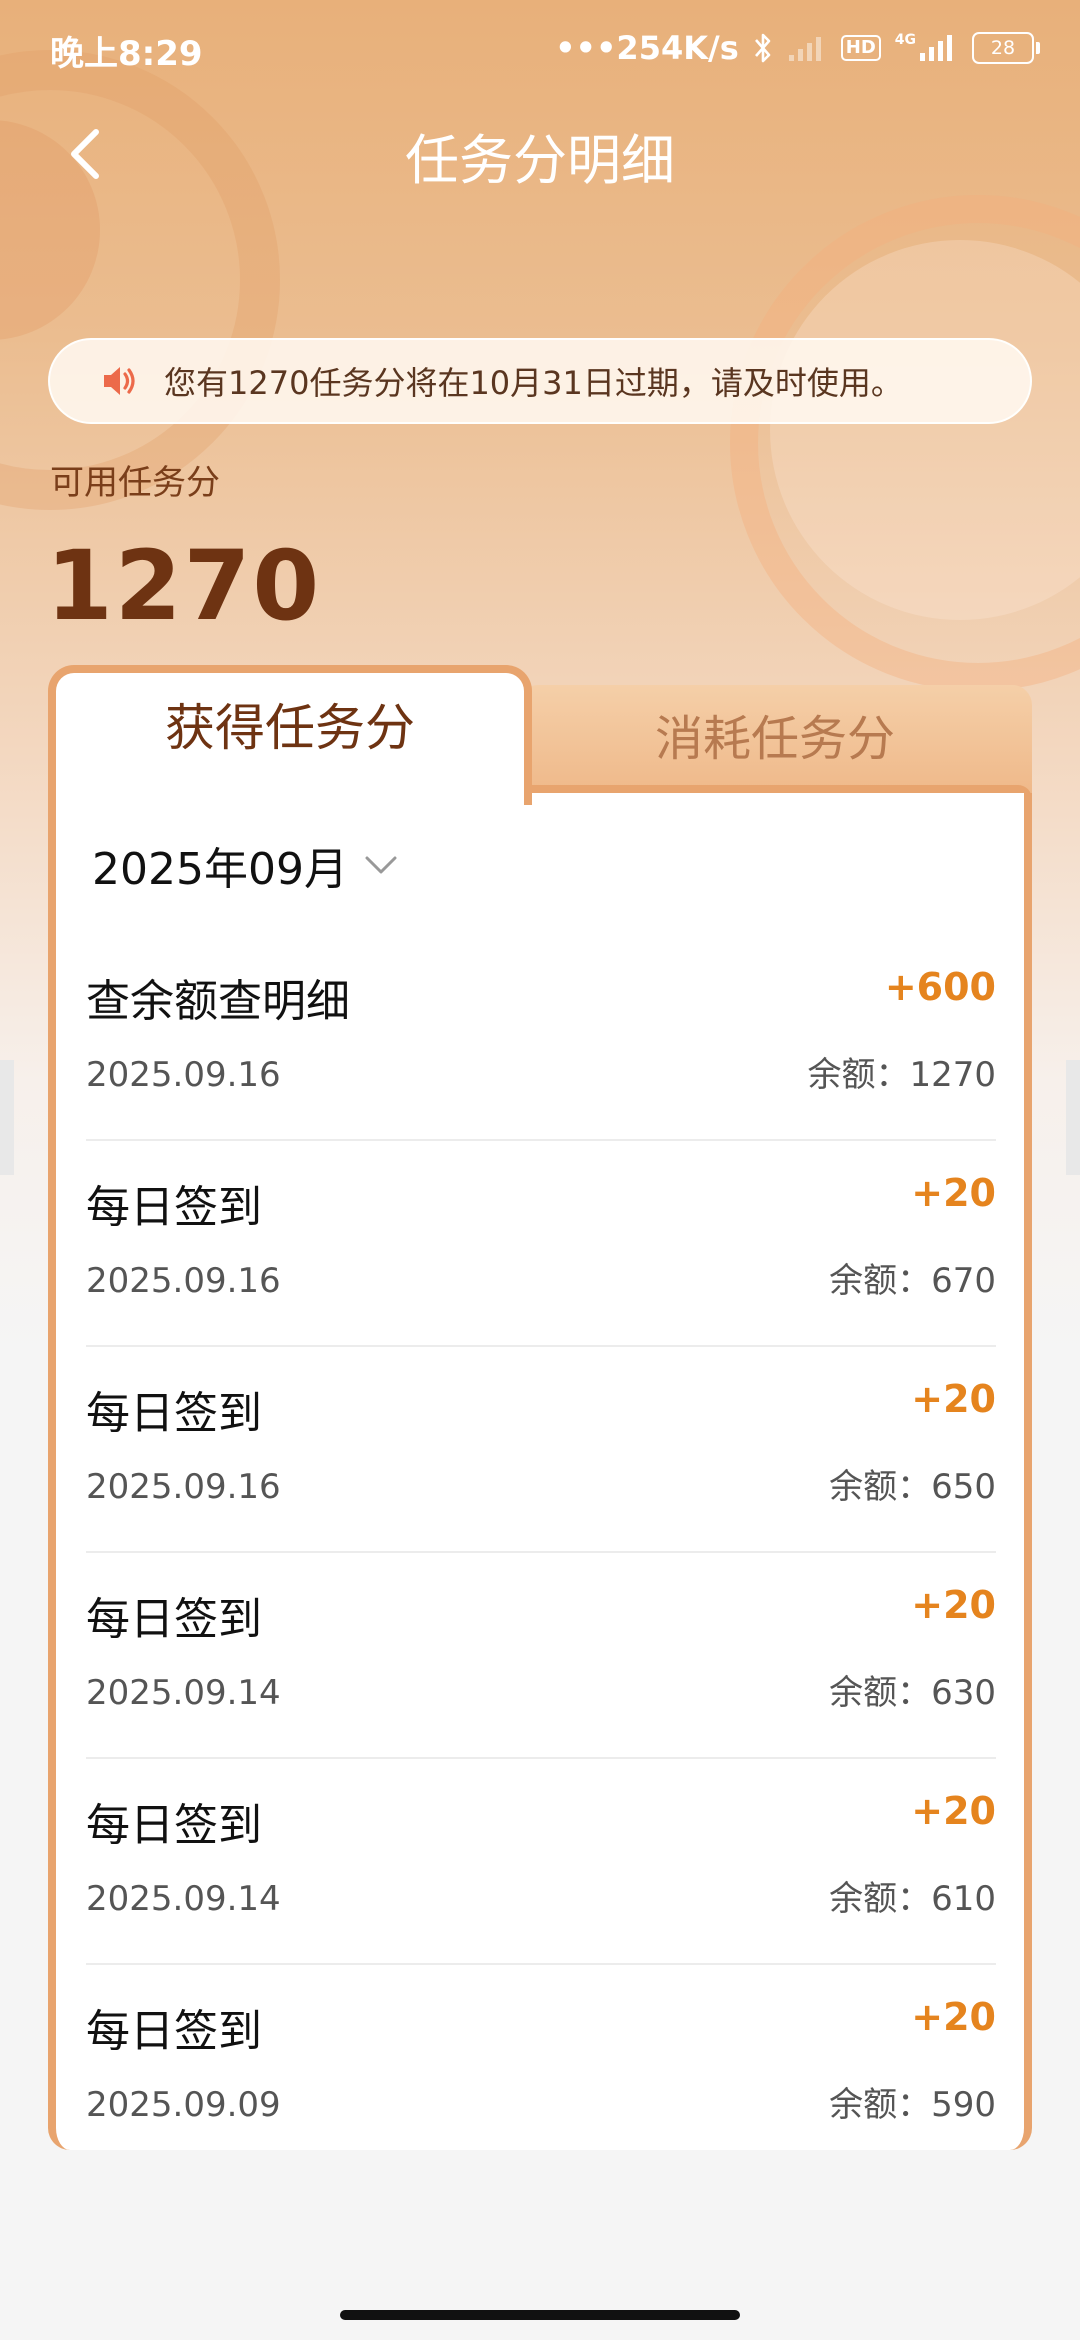 The height and width of the screenshot is (2340, 1080). What do you see at coordinates (901, 1075) in the screenshot?
I see `record-balance: 余额：1270` at bounding box center [901, 1075].